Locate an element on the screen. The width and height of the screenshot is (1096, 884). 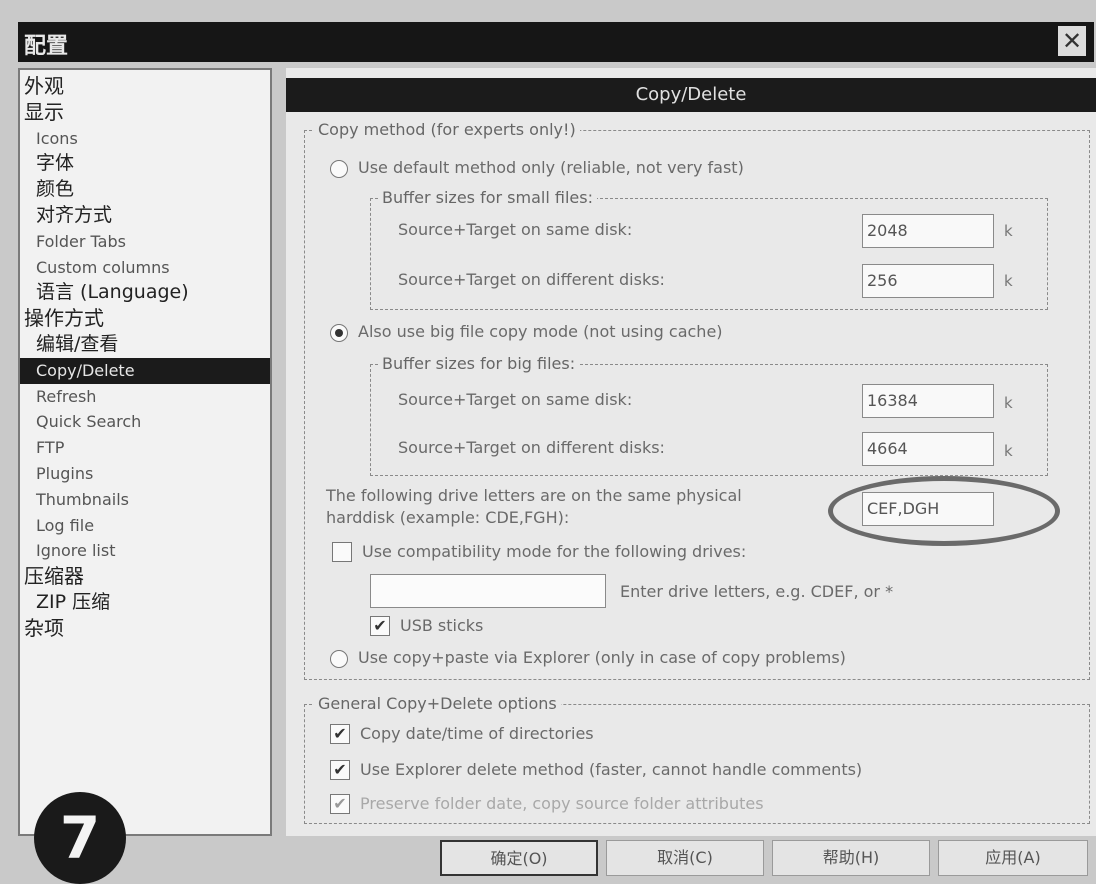
window-title: 配置 is located at coordinates (46, 46).